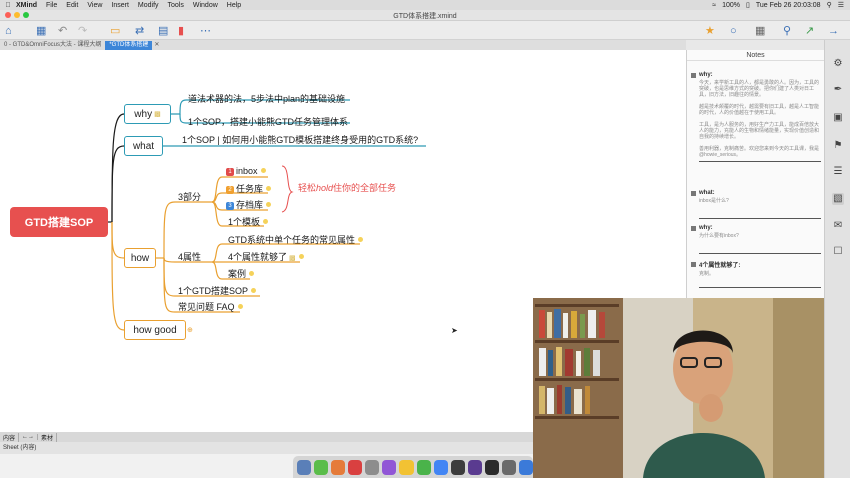 Image resolution: width=850 pixels, height=478 pixels. What do you see at coordinates (244, 222) in the screenshot?
I see `part-template-label: 1个模板` at bounding box center [244, 222].